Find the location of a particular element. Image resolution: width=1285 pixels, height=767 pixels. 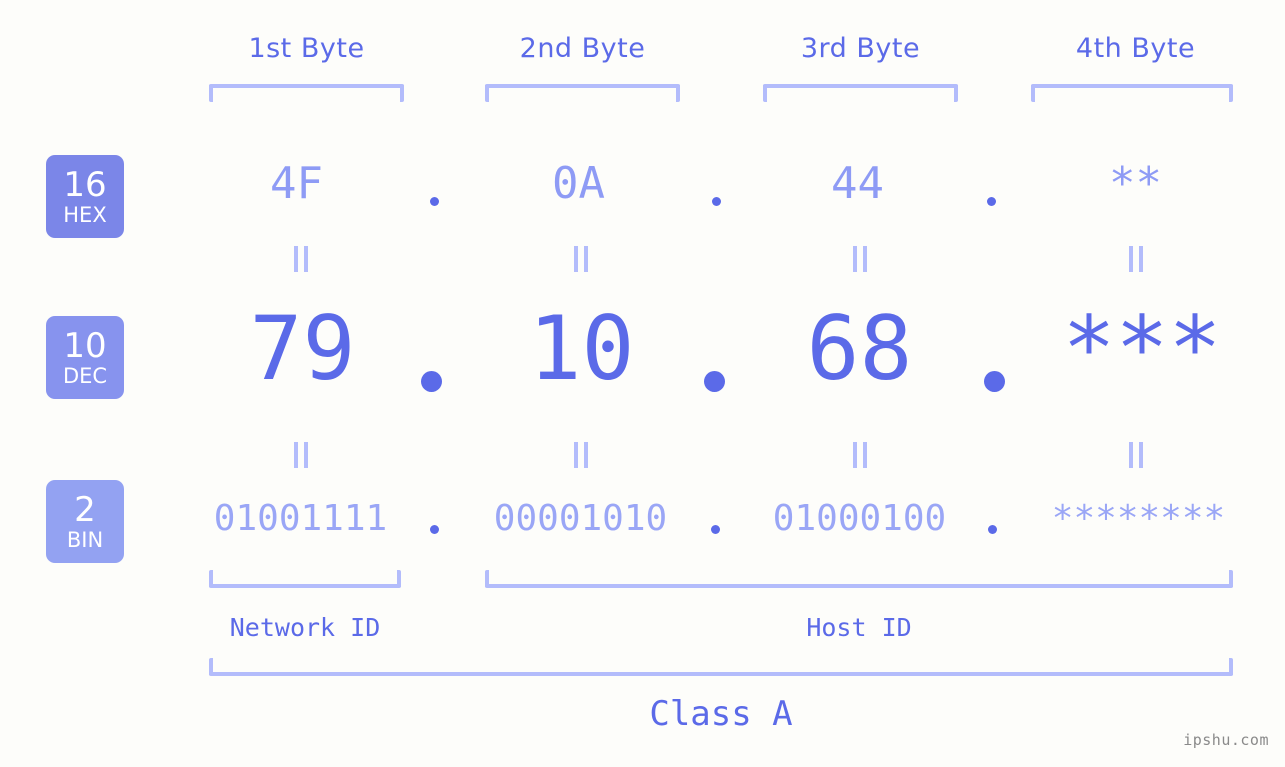

decimal-byte-1: 79 is located at coordinates (302, 348).